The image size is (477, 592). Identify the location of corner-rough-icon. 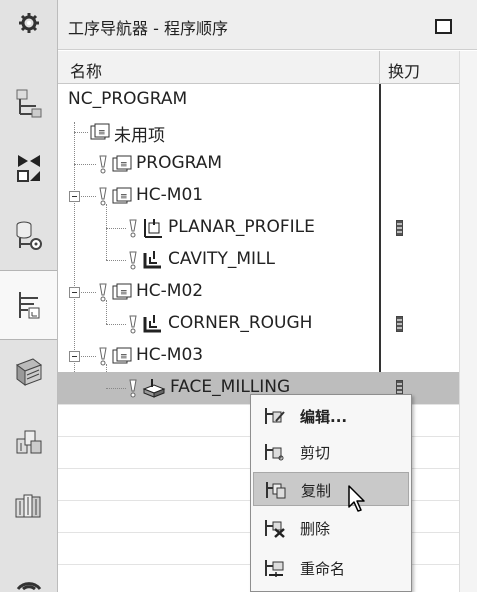
(152, 324).